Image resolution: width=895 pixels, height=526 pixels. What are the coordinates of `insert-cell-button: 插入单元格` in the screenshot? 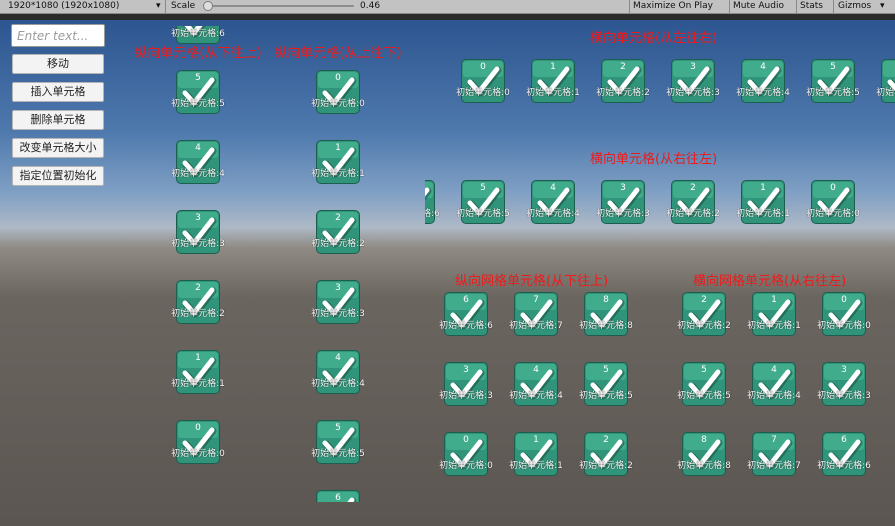 It's located at (58, 92).